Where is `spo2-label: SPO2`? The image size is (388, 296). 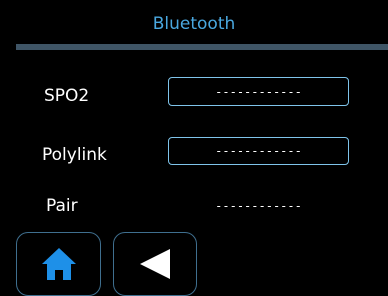 spo2-label: SPO2 is located at coordinates (67, 96).